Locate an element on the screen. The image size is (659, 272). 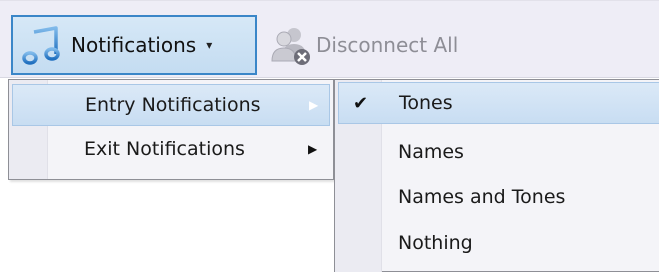
disconnect-all-button: Disconnect All is located at coordinates (363, 45).